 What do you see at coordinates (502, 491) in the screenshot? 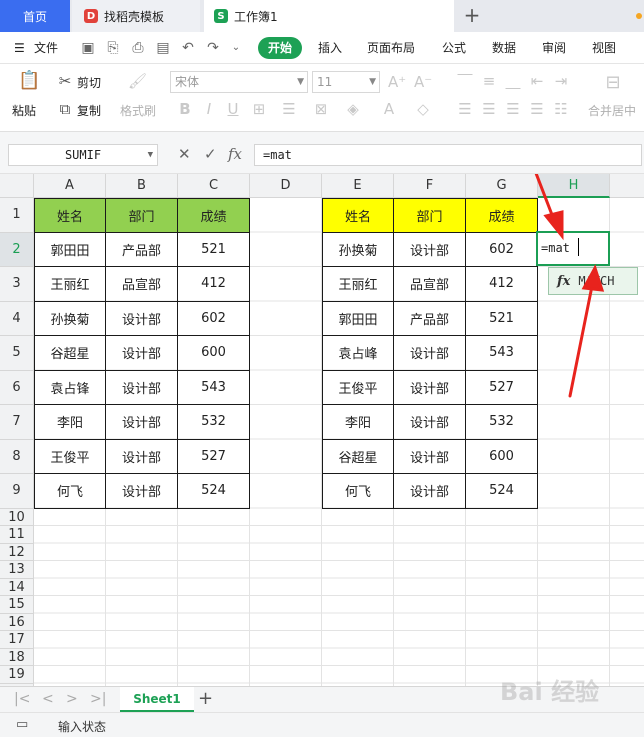
I see `right-table-cell: 524` at bounding box center [502, 491].